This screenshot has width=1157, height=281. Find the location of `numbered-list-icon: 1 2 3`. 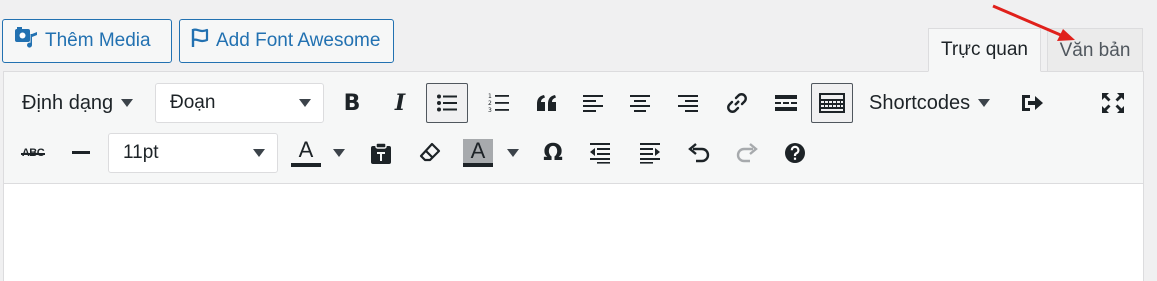

numbered-list-icon: 1 2 3 is located at coordinates (499, 103).